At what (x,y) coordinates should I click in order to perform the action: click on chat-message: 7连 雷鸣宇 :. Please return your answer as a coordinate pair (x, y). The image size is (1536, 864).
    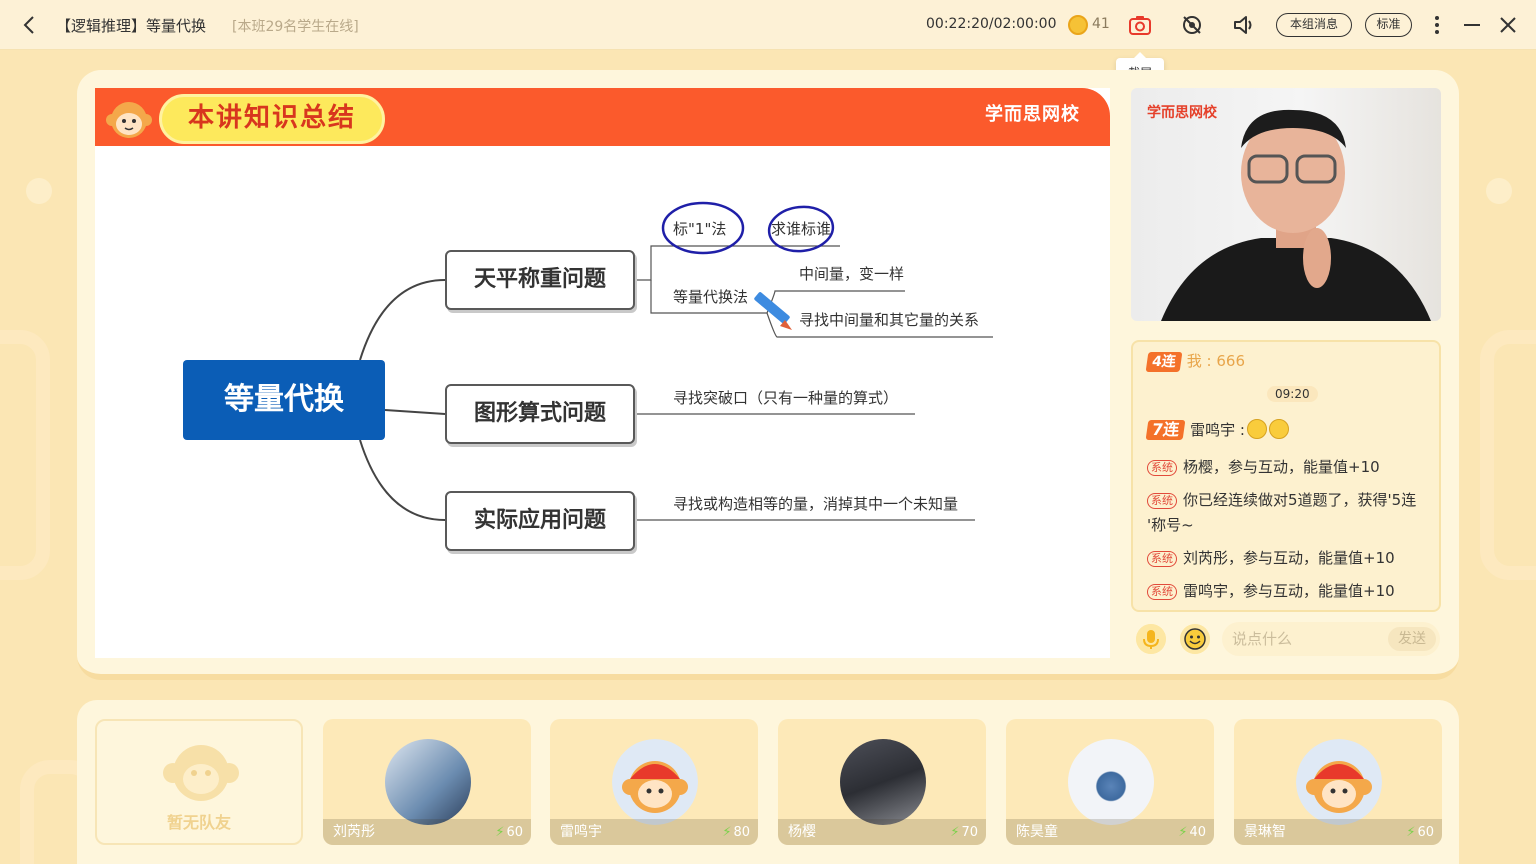
    Looking at the image, I should click on (1217, 429).